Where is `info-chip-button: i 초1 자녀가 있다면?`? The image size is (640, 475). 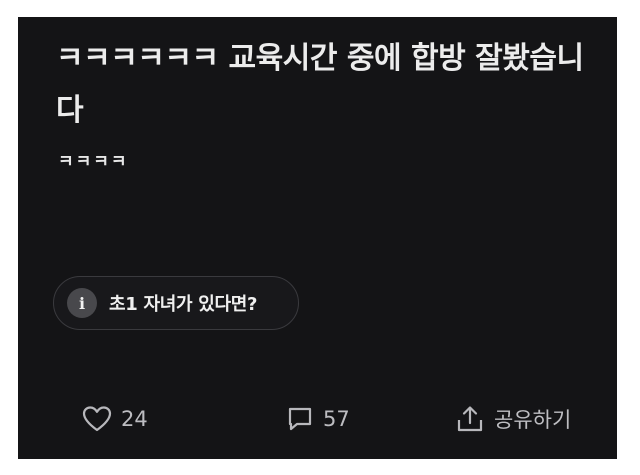 info-chip-button: i 초1 자녀가 있다면? is located at coordinates (176, 303).